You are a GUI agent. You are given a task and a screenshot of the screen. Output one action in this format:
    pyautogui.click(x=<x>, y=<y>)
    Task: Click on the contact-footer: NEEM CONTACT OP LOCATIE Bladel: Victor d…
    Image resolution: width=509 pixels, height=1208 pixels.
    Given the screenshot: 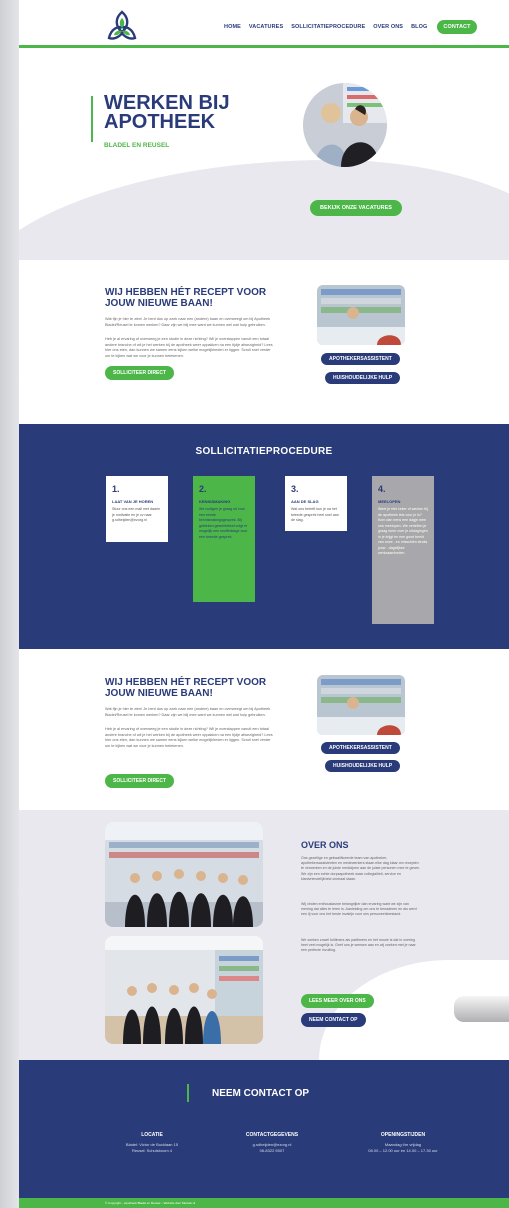 What is the action you would take?
    pyautogui.click(x=264, y=1129)
    